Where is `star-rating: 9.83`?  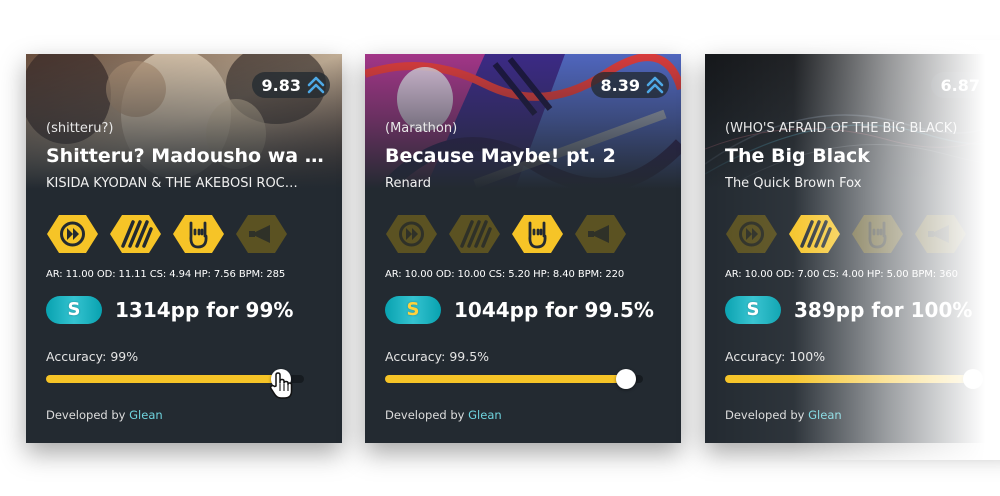 star-rating: 9.83 is located at coordinates (290, 85).